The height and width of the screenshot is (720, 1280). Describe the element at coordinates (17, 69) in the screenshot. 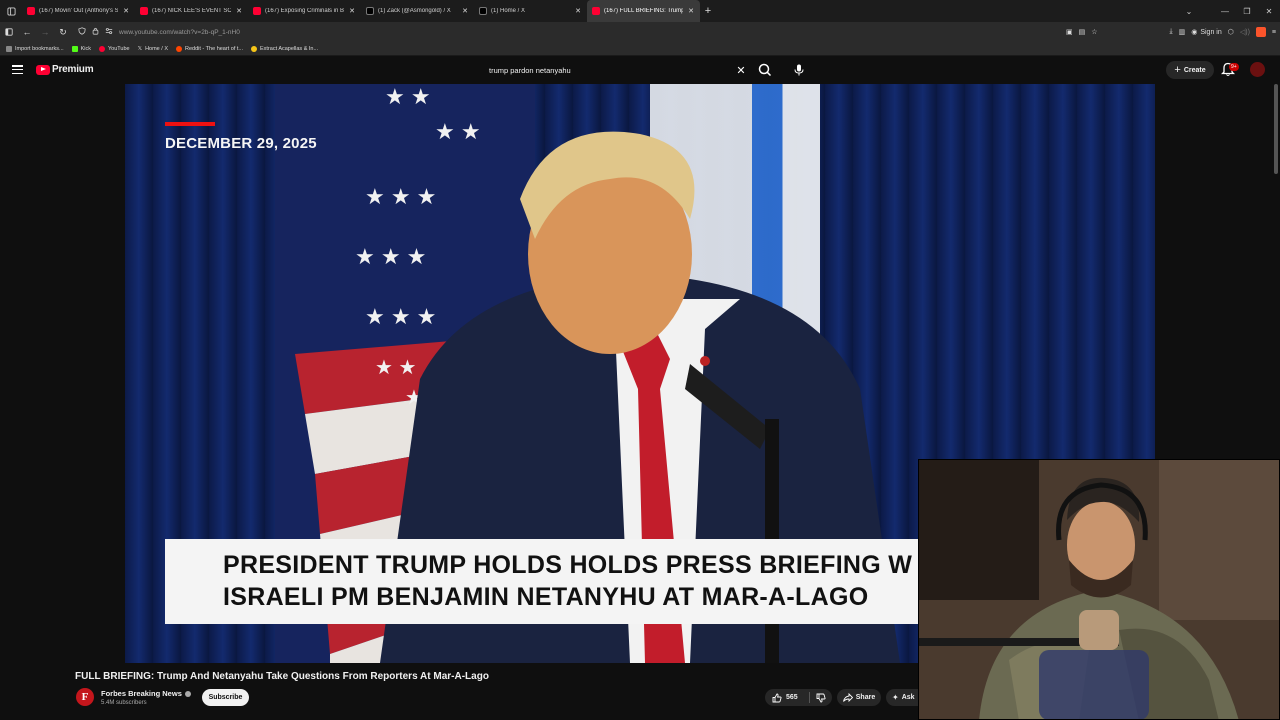

I see `guide-menu-icon` at that location.